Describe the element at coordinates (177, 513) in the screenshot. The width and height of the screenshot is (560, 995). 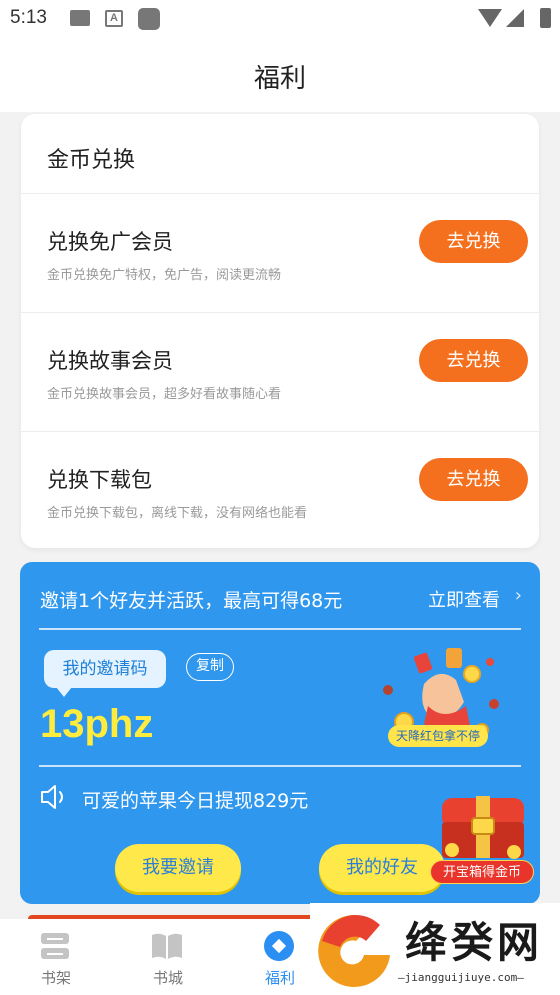
I see `exchange-item-desc: 金币兑换下载包，离线下载，没有网络也能看` at that location.